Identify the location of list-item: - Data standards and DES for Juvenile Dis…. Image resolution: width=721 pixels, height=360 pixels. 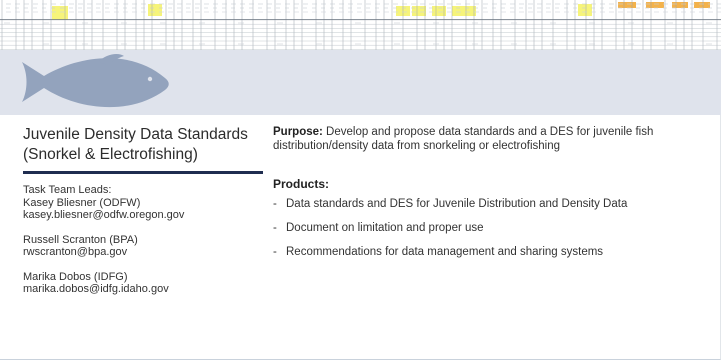
(493, 204).